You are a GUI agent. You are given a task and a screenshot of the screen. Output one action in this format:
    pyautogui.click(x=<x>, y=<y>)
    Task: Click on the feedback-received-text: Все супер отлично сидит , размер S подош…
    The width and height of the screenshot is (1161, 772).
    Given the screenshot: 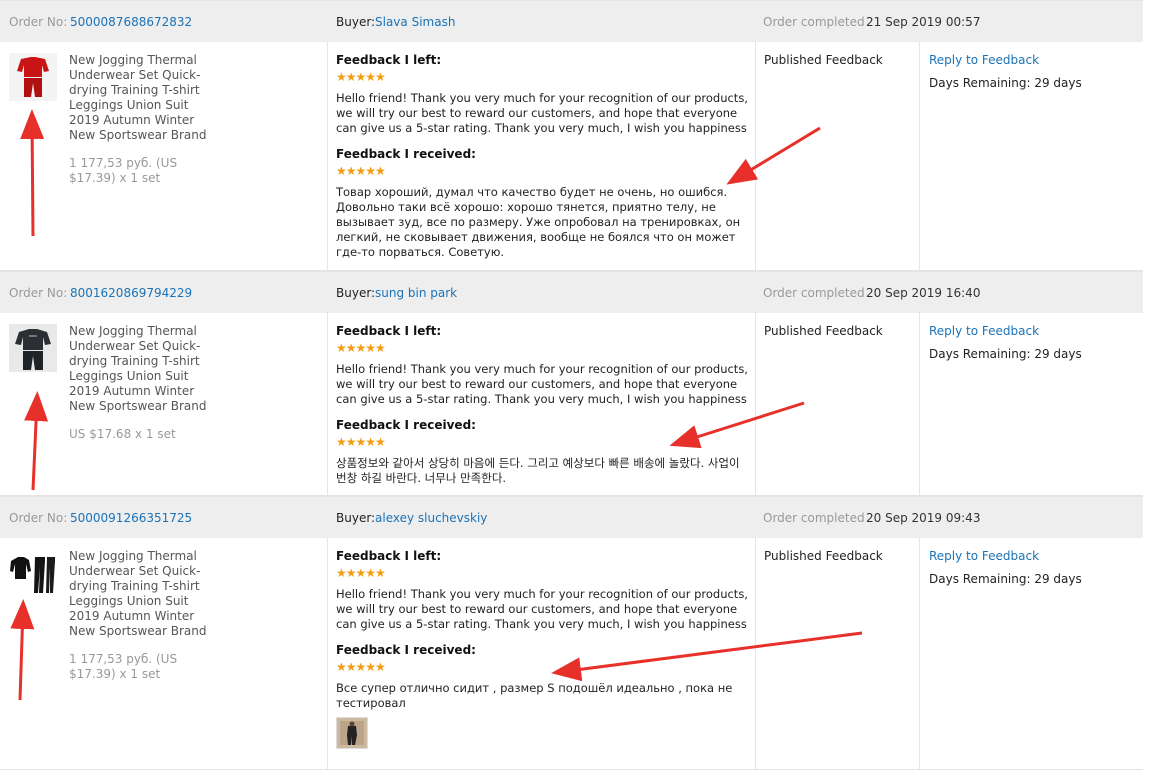 What is the action you would take?
    pyautogui.click(x=534, y=695)
    